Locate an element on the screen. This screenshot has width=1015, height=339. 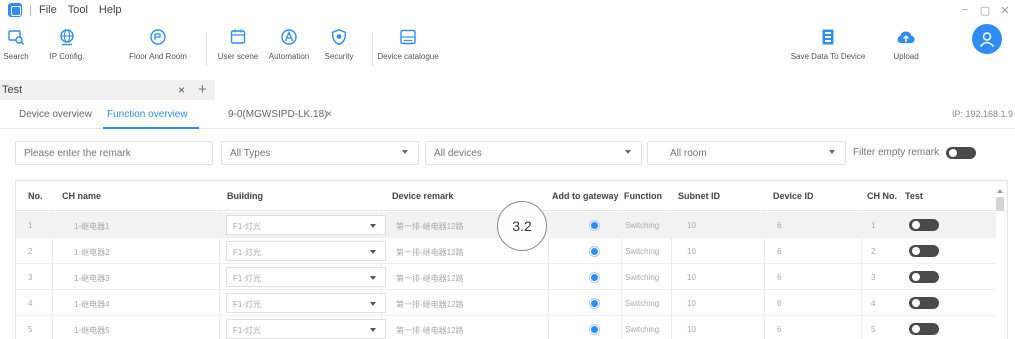
catalogue-icon is located at coordinates (408, 37).